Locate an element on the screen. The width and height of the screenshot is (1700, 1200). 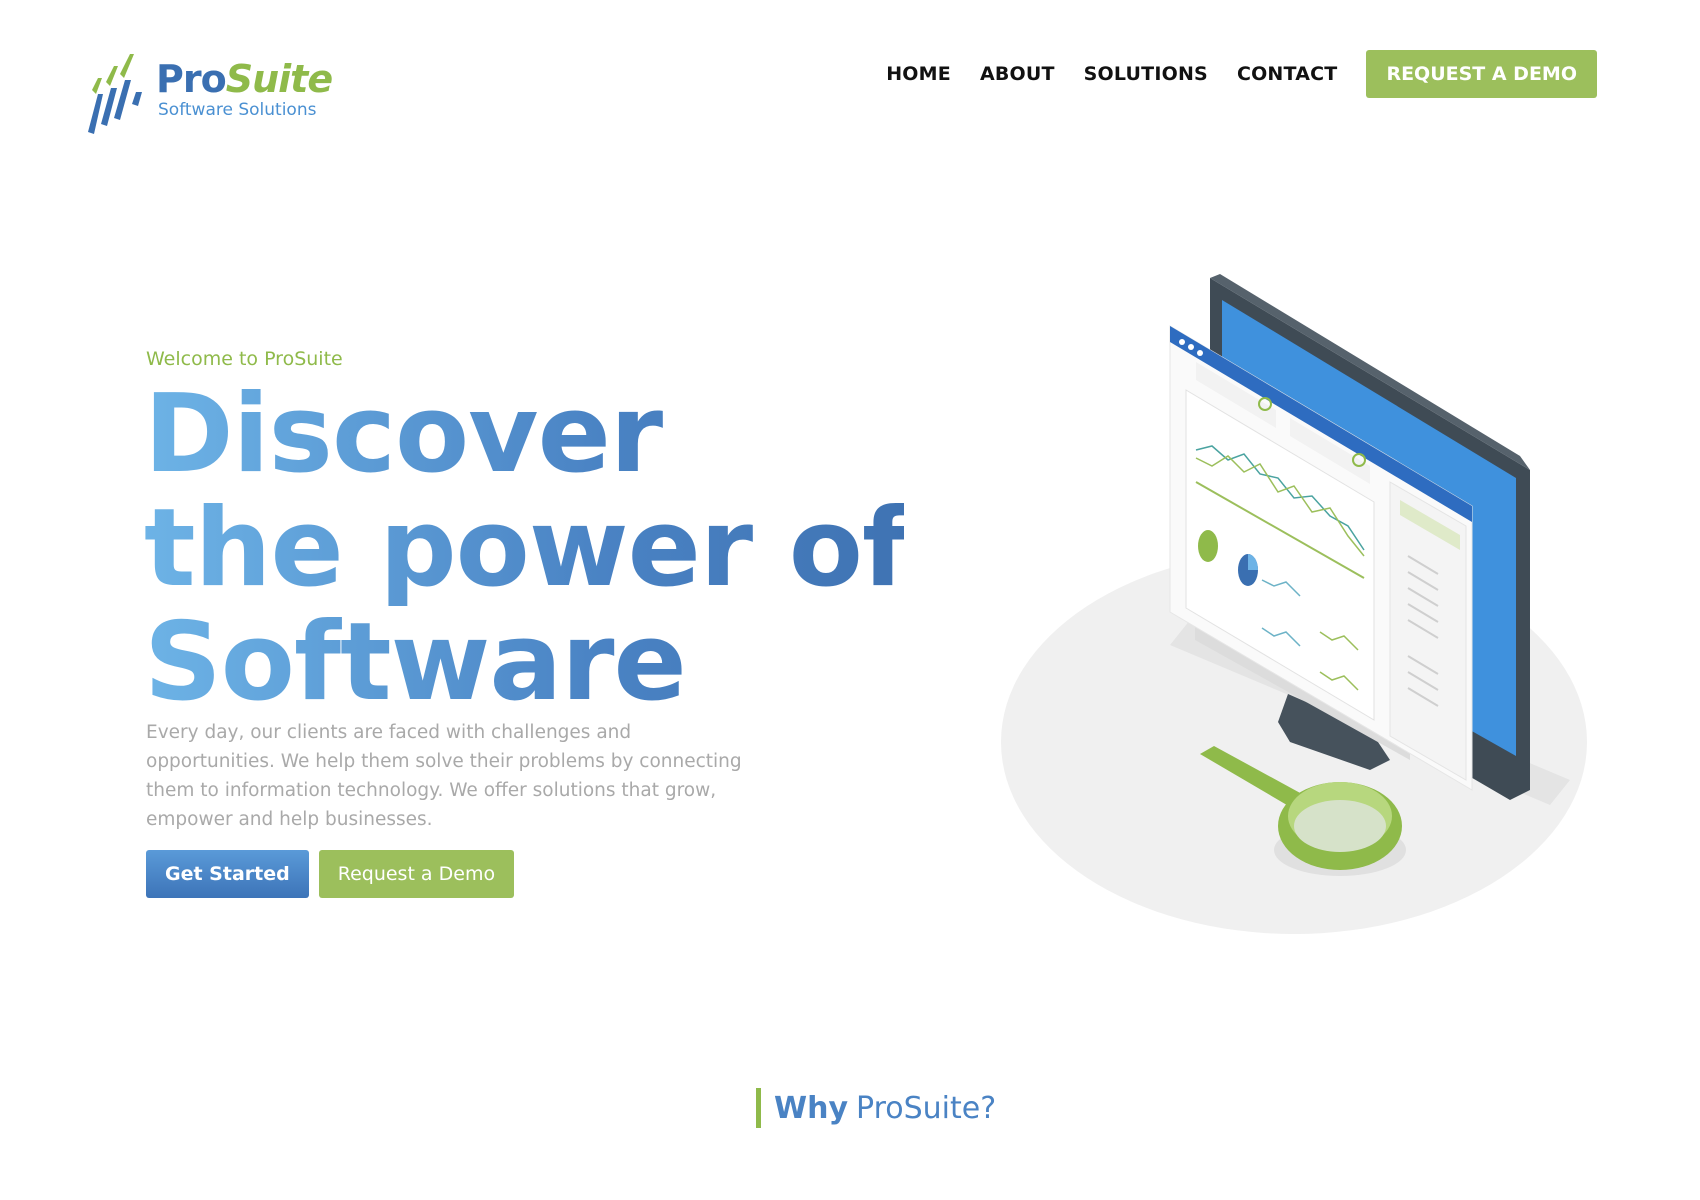
hero-title-line-2: the power of is located at coordinates (526, 548).